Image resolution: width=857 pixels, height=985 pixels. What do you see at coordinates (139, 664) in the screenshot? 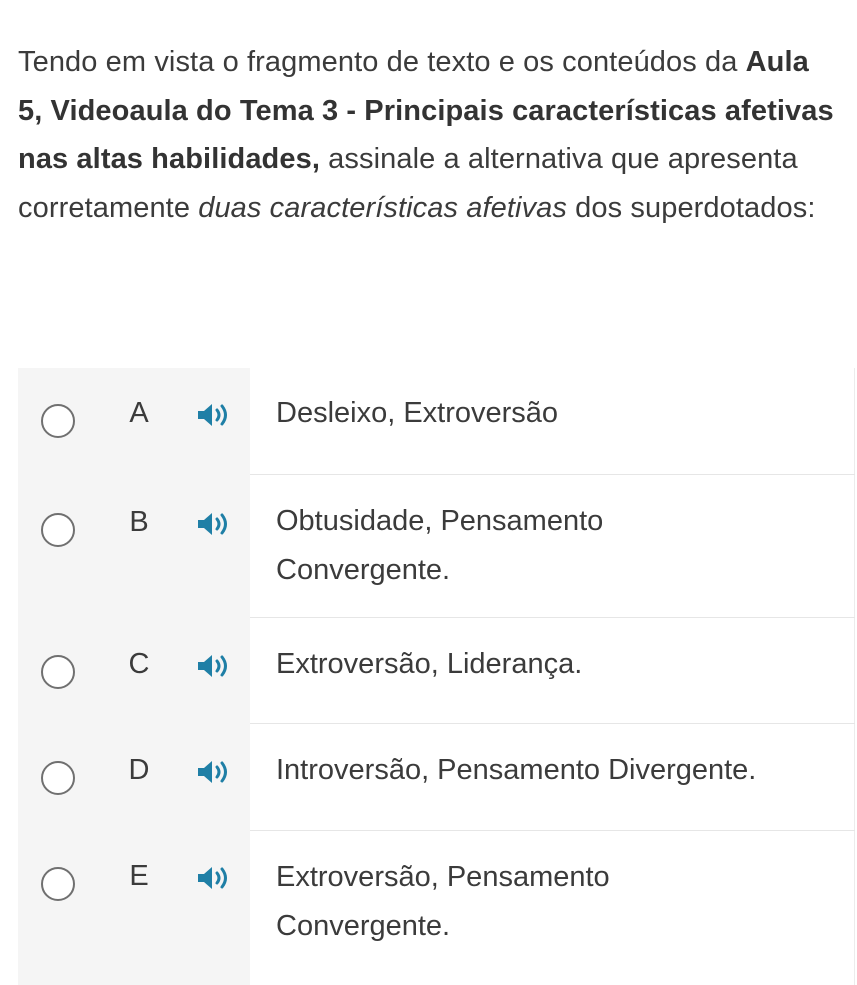
I see `option-letter: C` at bounding box center [139, 664].